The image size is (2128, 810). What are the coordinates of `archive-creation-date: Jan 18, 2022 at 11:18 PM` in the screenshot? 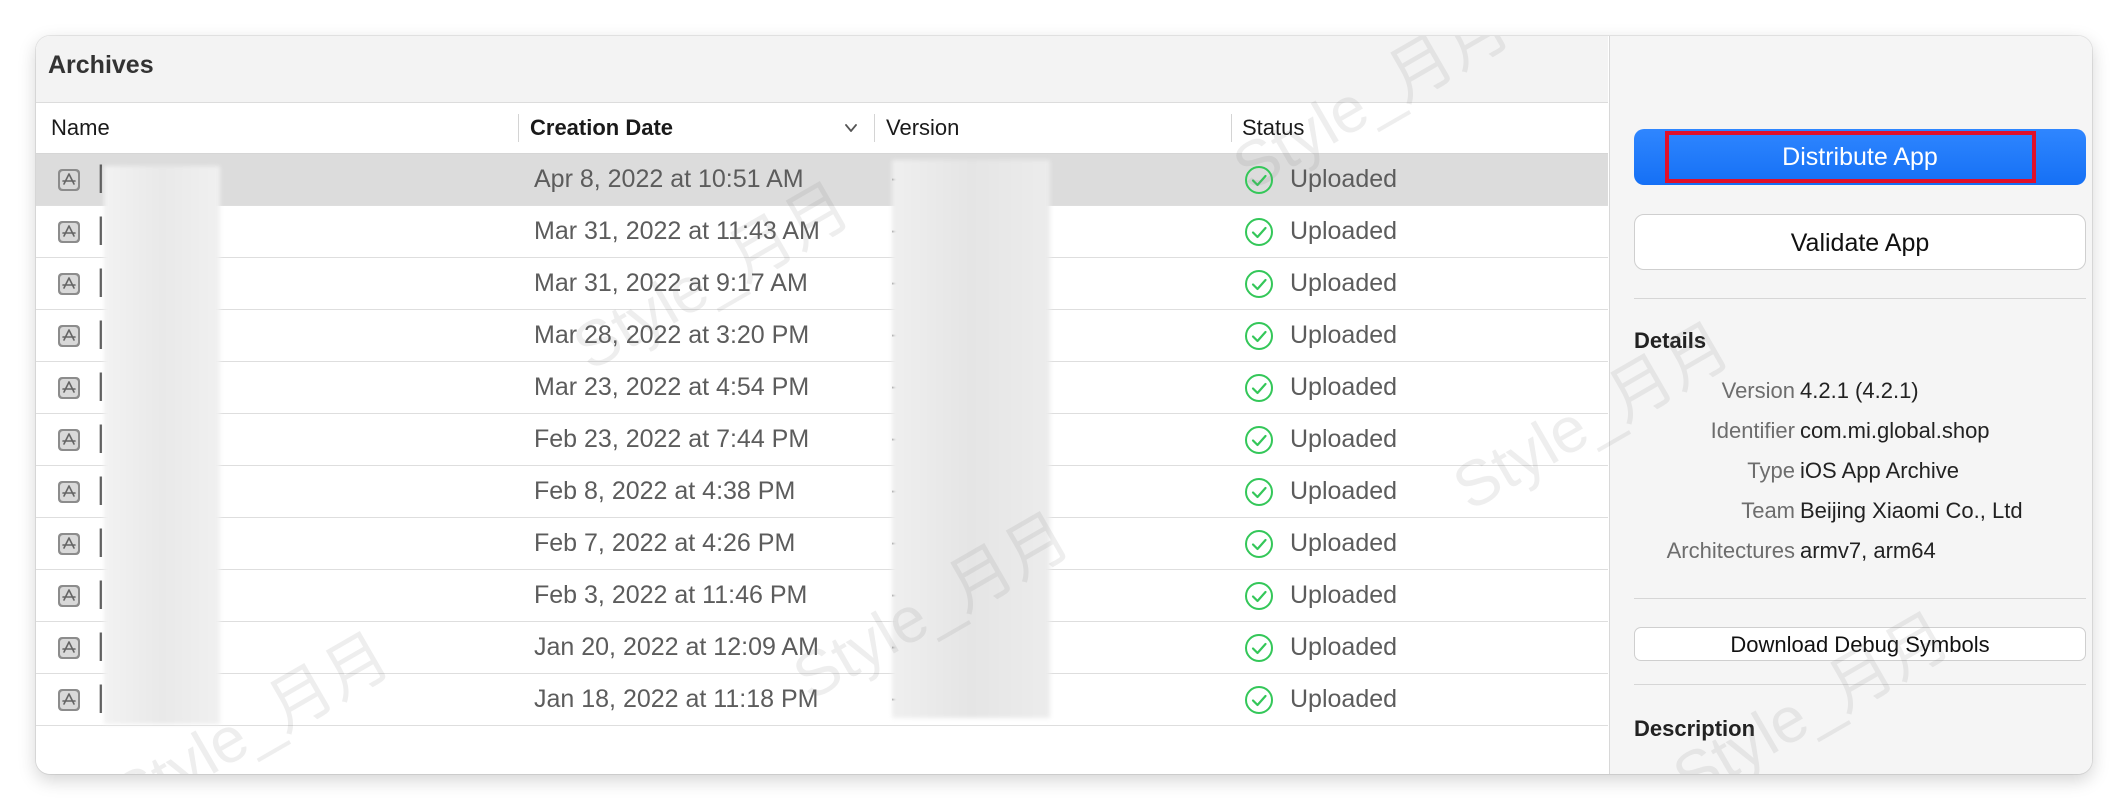 It's located at (676, 699).